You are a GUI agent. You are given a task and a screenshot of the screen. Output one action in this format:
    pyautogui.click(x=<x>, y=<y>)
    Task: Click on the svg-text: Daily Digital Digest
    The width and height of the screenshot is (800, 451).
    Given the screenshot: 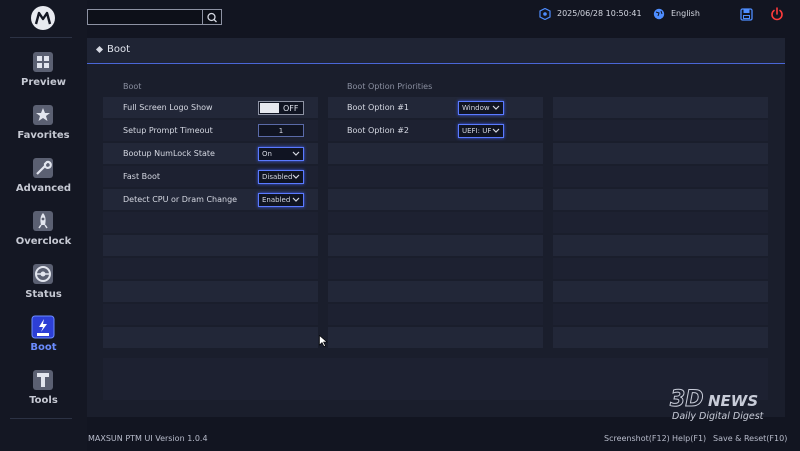 What is the action you would take?
    pyautogui.click(x=718, y=416)
    